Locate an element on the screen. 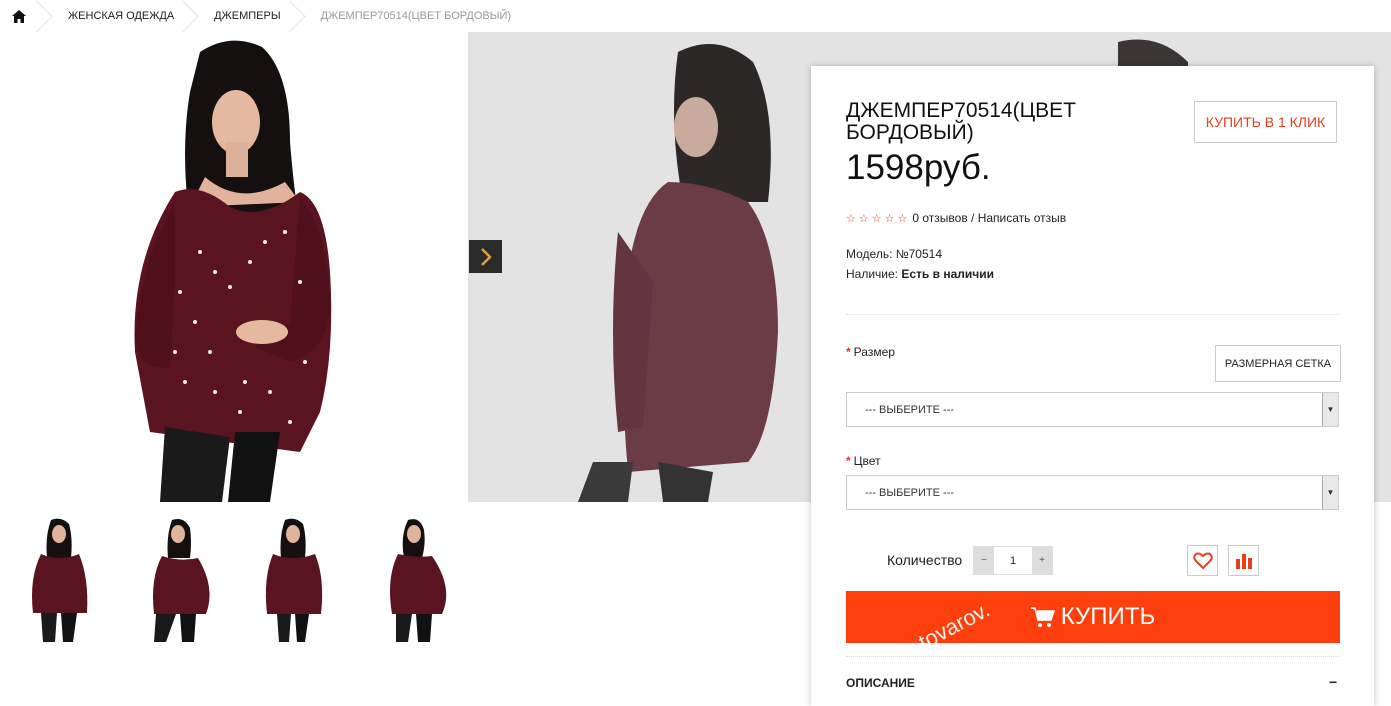  size-select: --- ВЫБЕРИТЕ --- ▼ is located at coordinates (1092, 409).